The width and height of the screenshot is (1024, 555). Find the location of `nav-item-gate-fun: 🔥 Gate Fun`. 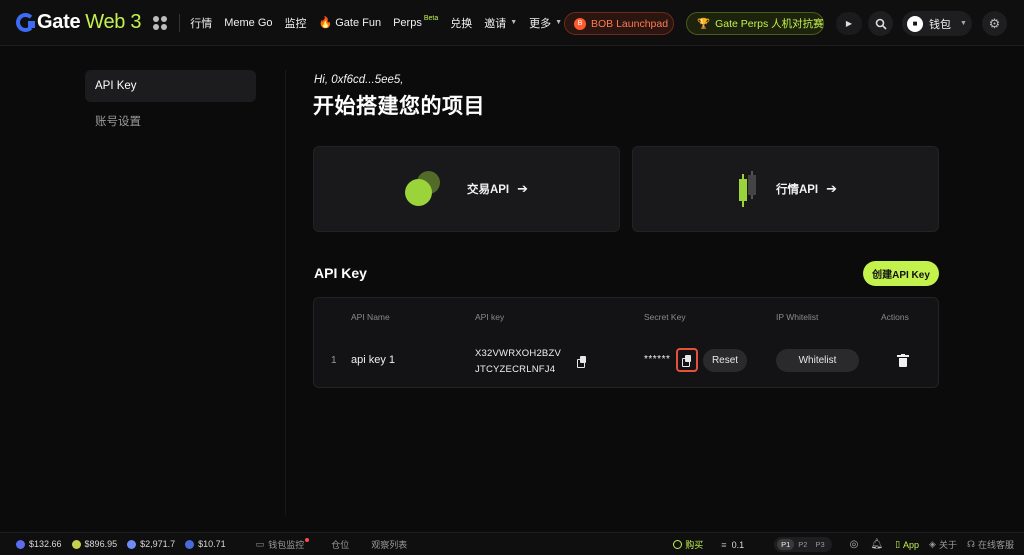

nav-item-gate-fun: 🔥 Gate Fun is located at coordinates (350, 23).